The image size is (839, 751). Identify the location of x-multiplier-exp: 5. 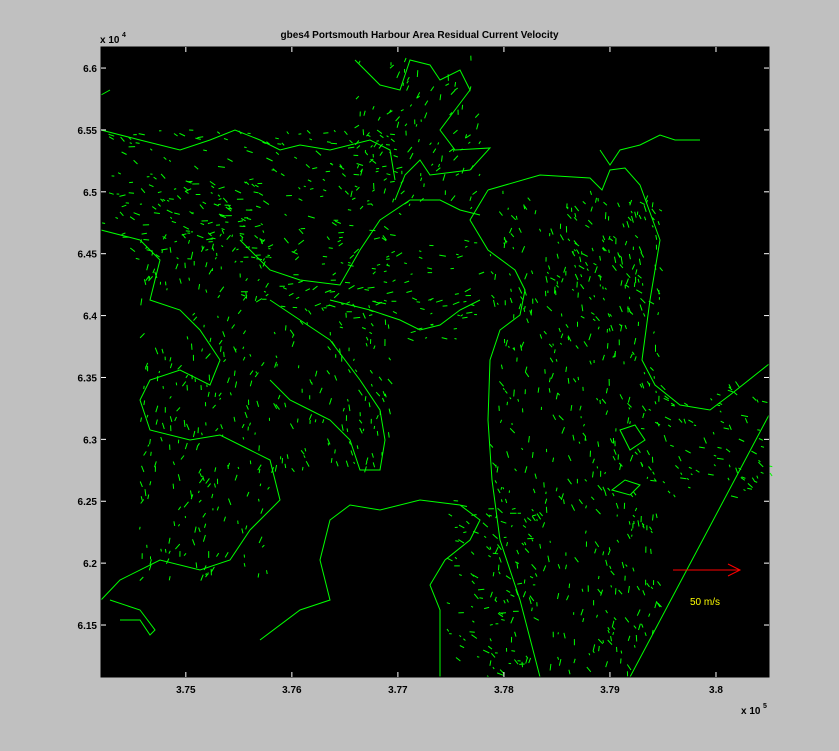
(765, 706).